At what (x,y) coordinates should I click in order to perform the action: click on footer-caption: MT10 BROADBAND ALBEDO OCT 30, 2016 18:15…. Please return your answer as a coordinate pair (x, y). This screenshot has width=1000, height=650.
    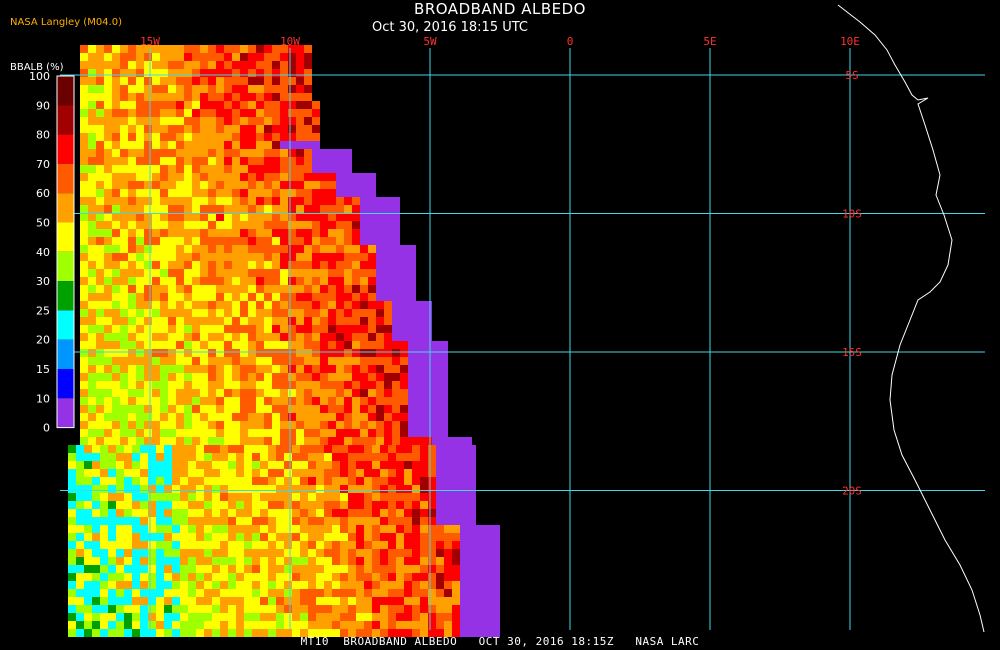
    Looking at the image, I should click on (500, 641).